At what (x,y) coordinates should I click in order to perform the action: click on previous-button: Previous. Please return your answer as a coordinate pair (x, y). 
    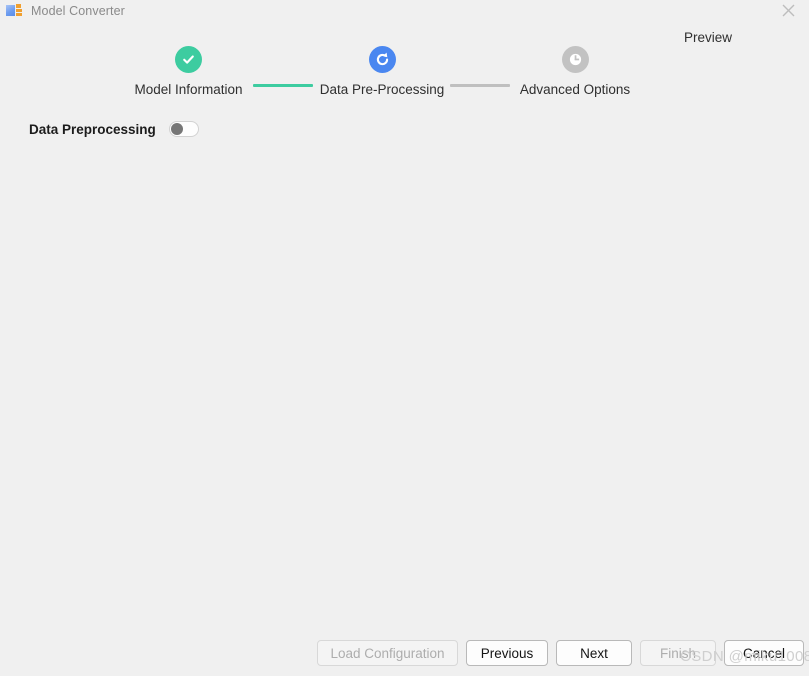
    Looking at the image, I should click on (507, 653).